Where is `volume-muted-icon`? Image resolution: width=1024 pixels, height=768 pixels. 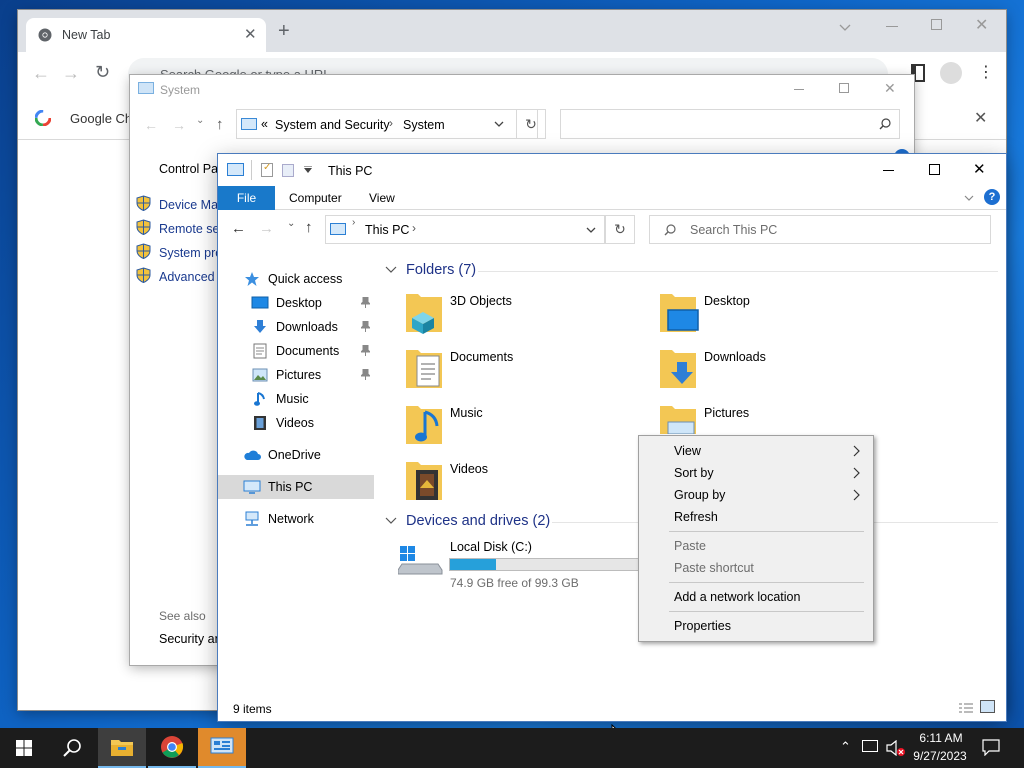
volume-muted-icon is located at coordinates (896, 748).